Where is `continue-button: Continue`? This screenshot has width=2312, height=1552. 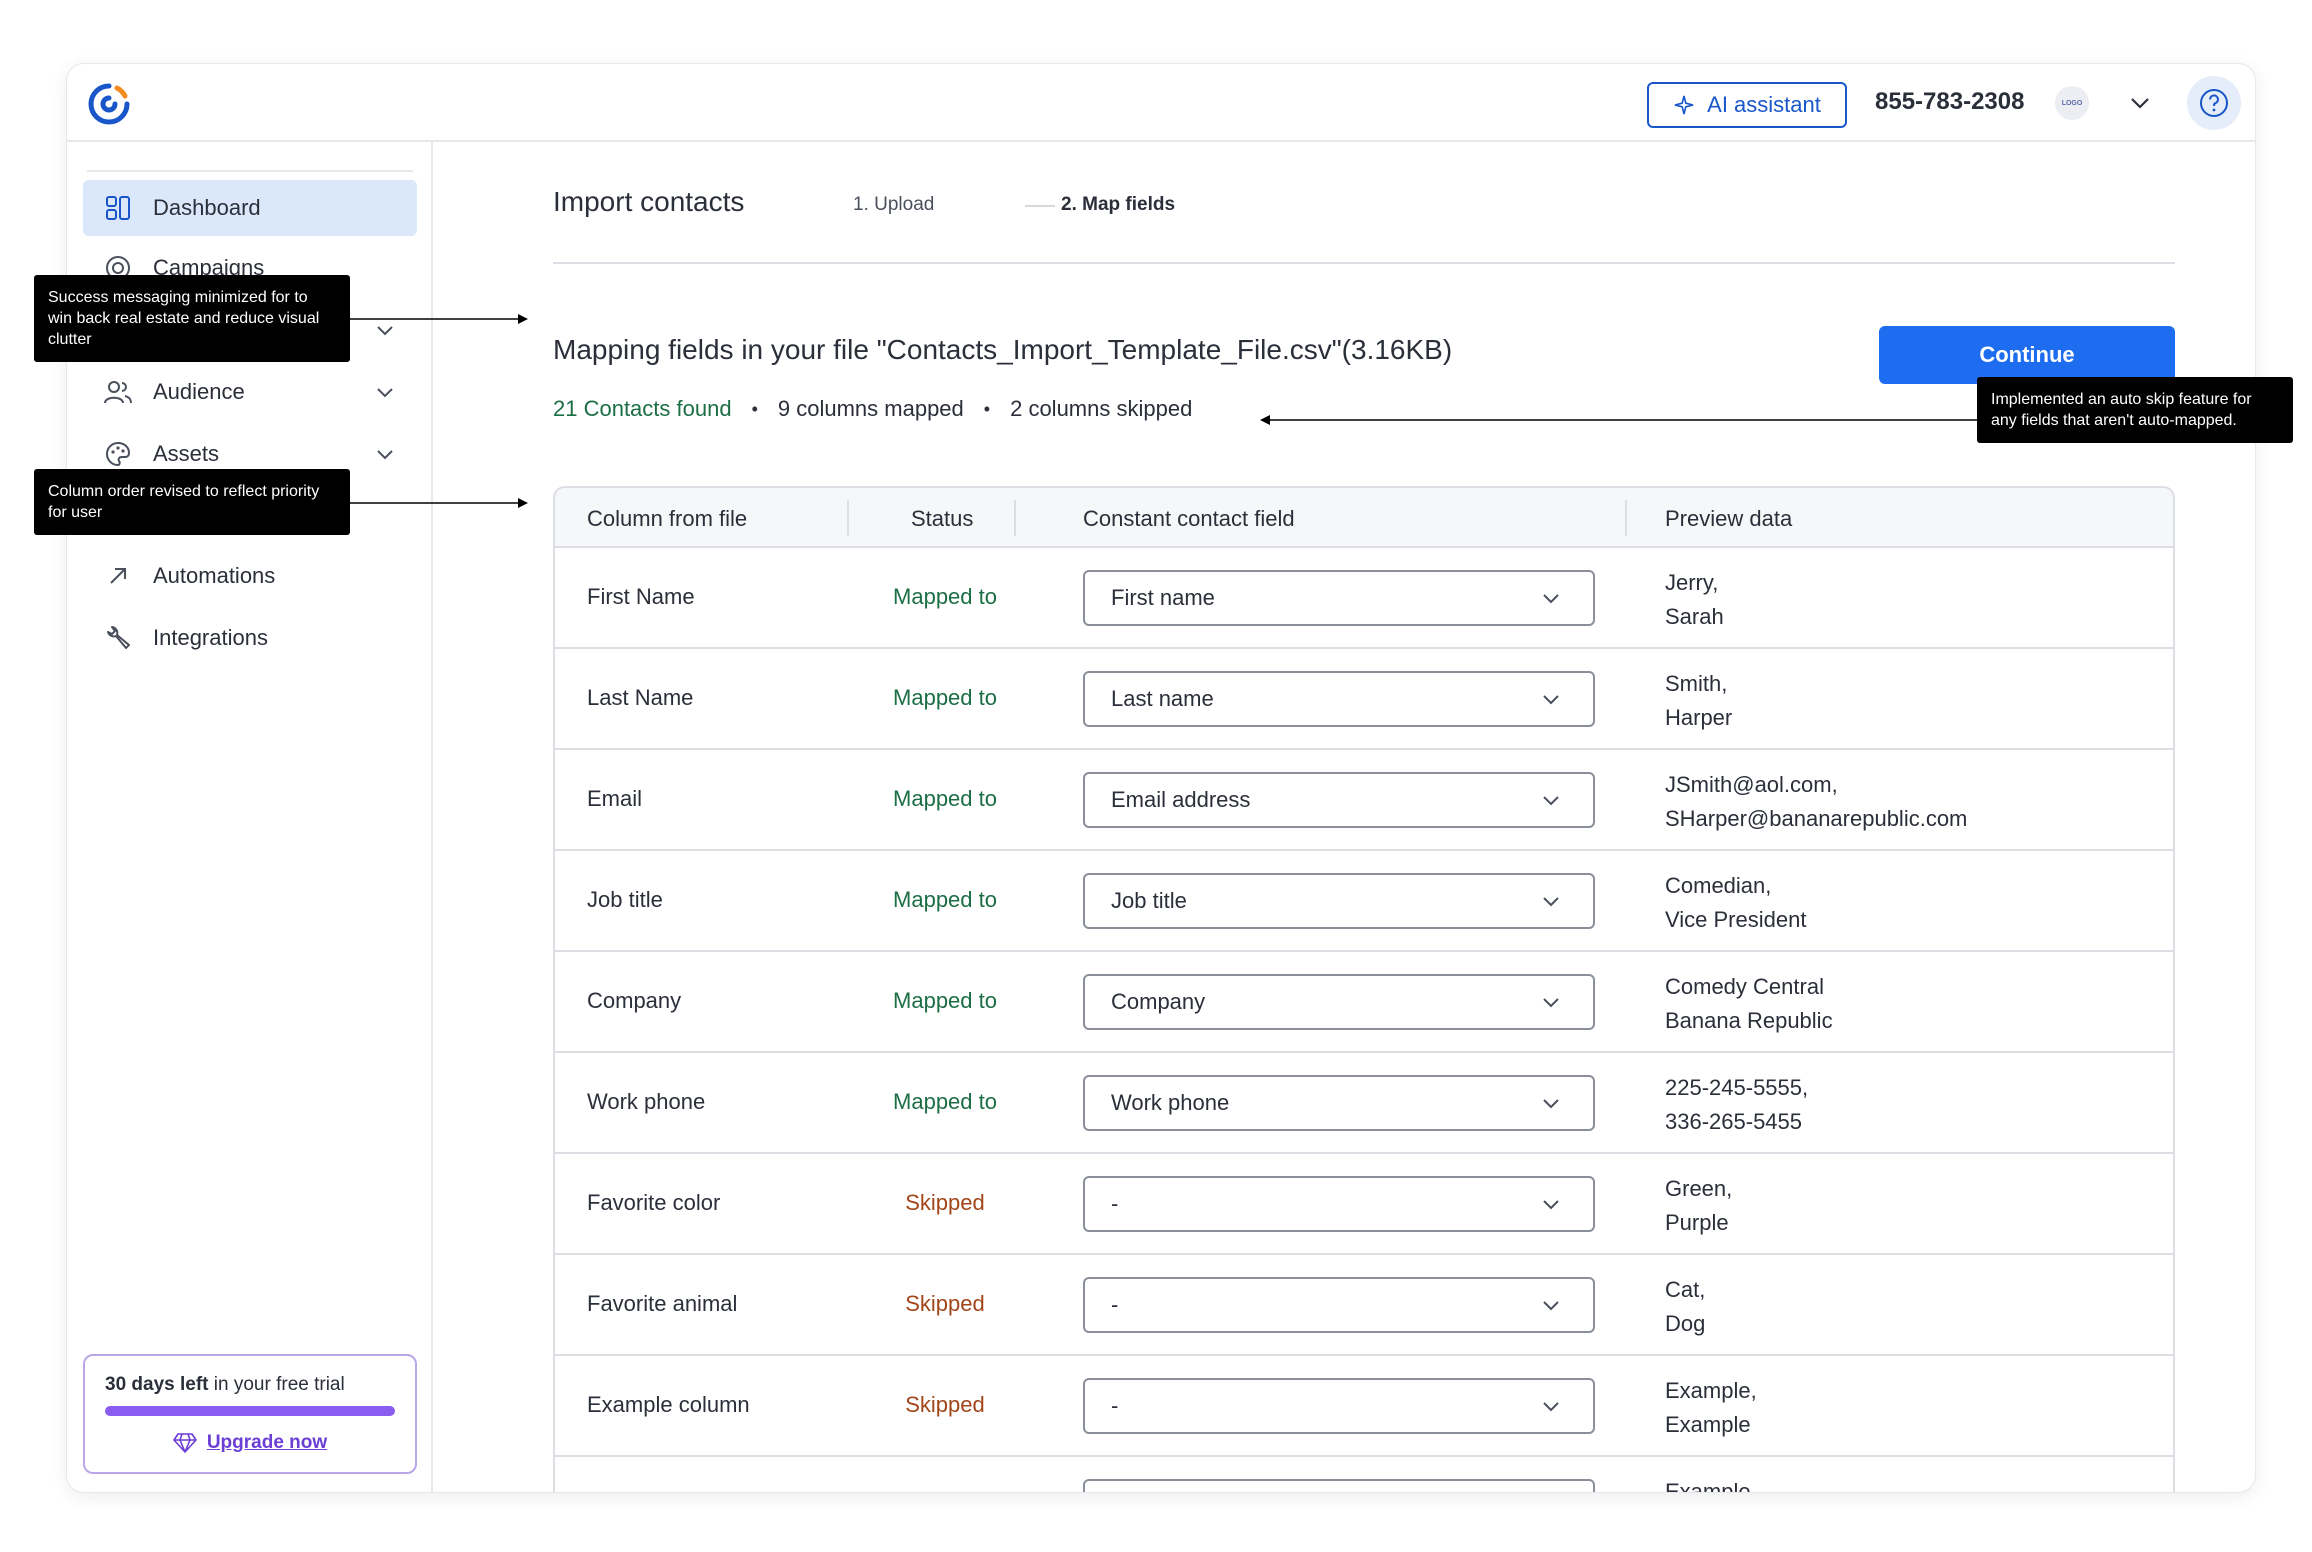 continue-button: Continue is located at coordinates (2027, 355).